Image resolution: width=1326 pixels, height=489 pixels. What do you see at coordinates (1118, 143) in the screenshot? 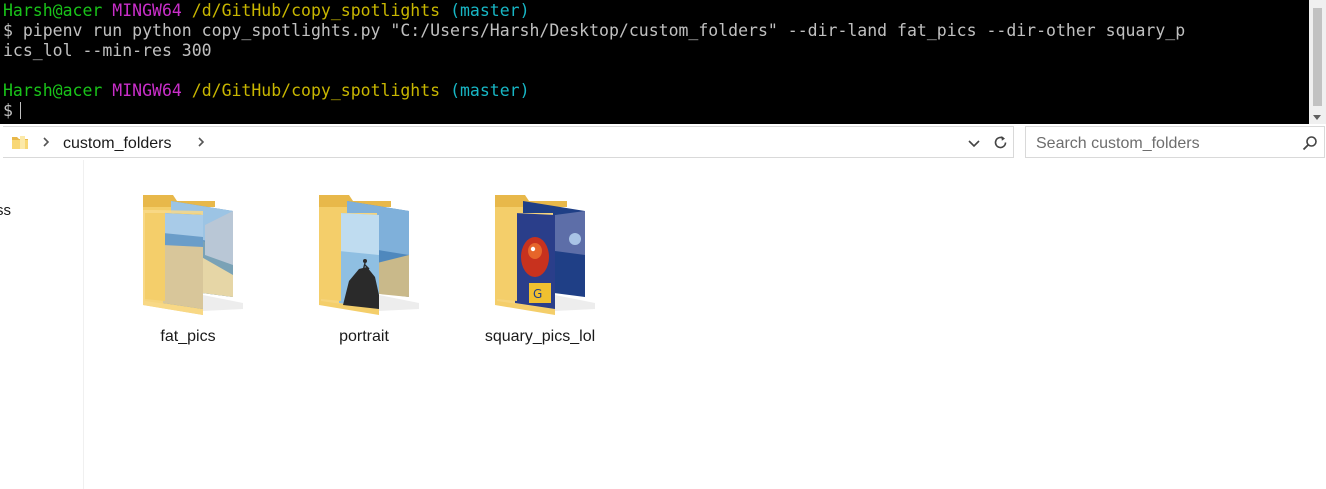
I see `search-placeholder: Search custom_folders` at bounding box center [1118, 143].